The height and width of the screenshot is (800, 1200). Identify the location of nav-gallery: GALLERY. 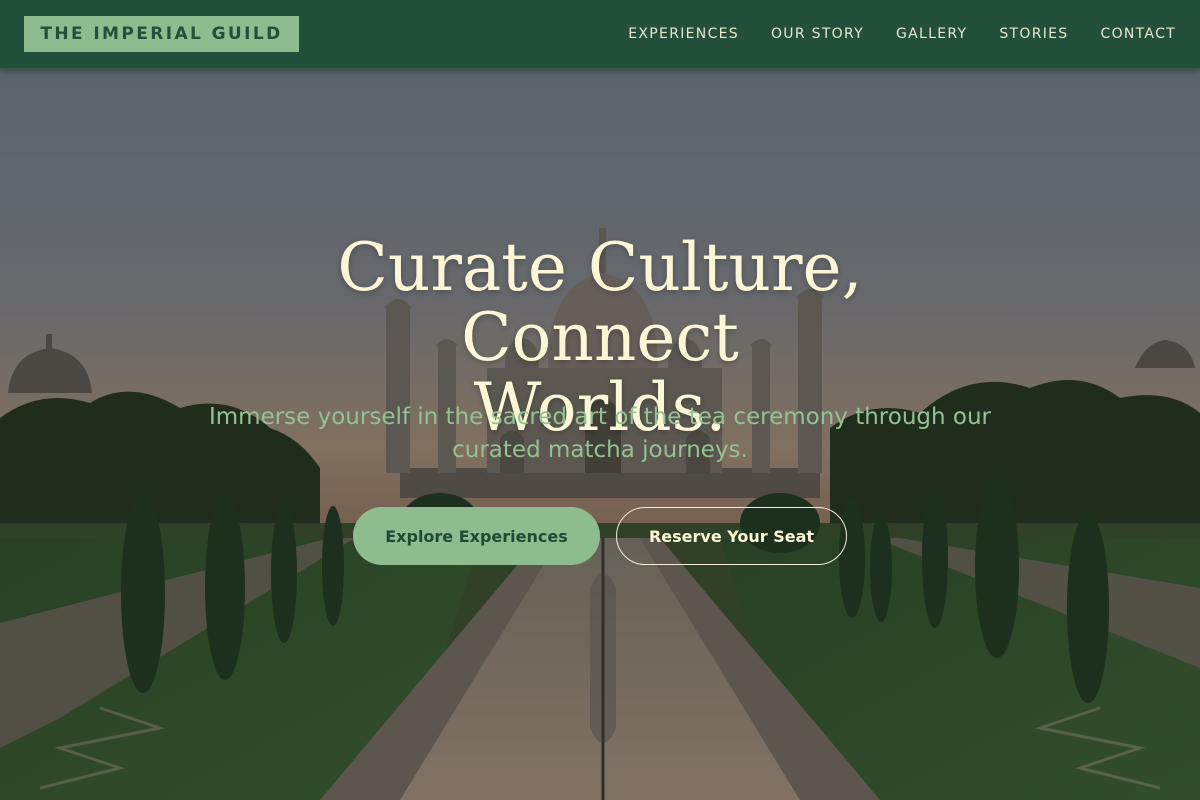
(931, 34).